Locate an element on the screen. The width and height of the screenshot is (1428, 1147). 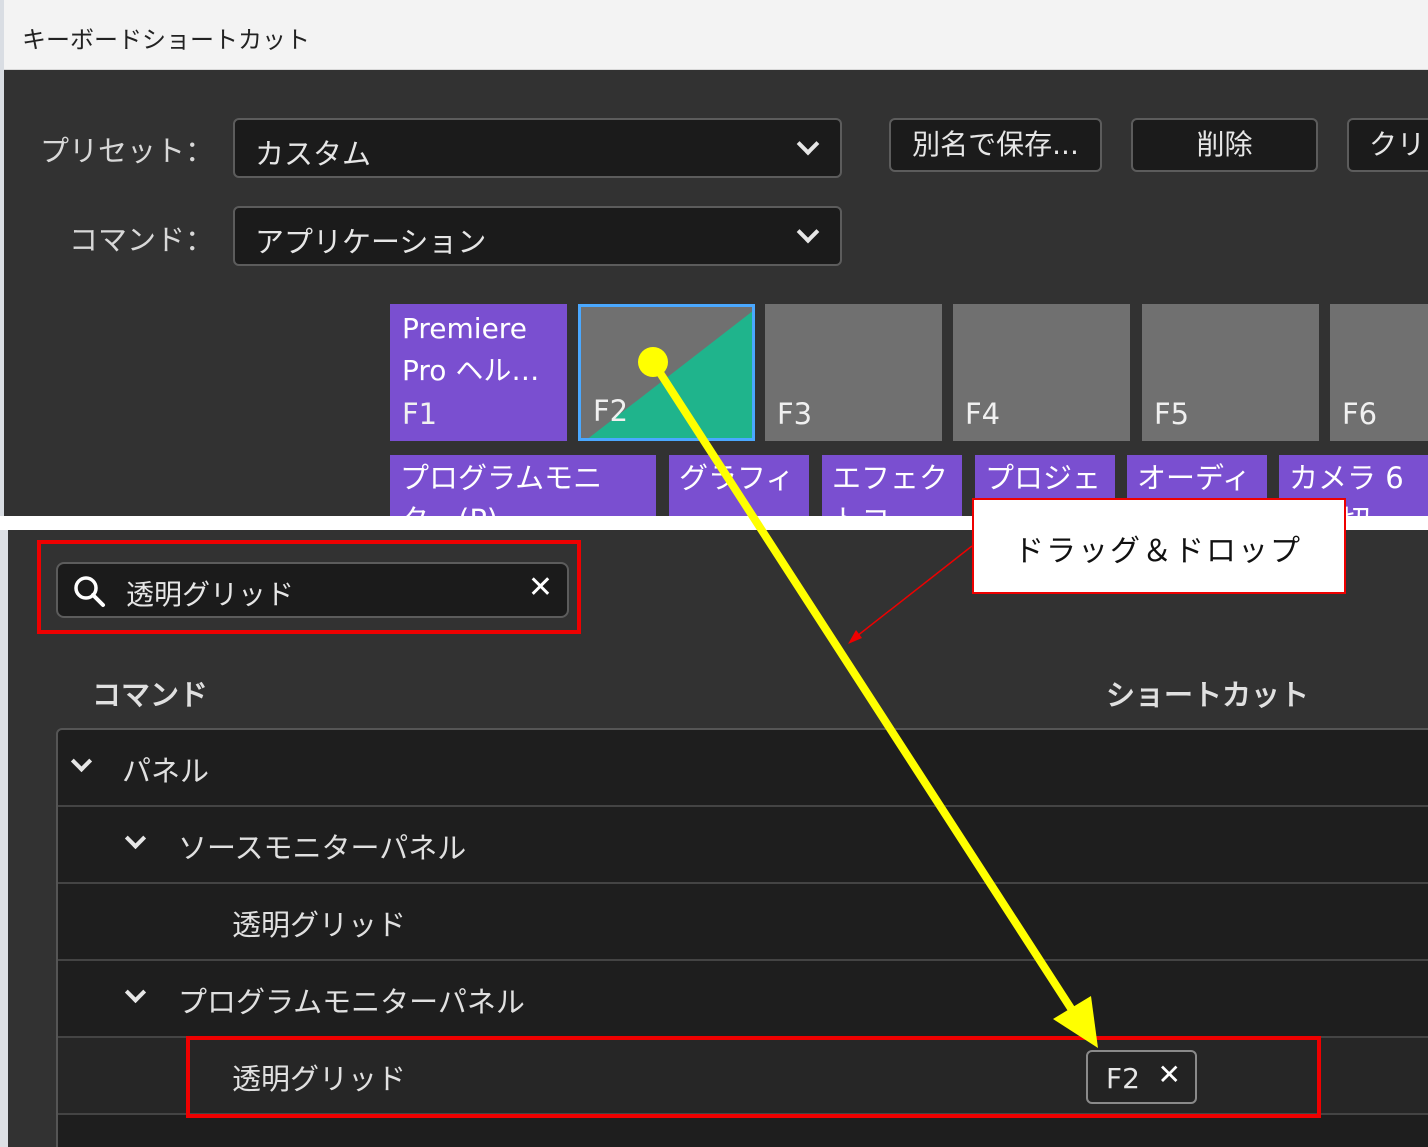
search-highlight-box is located at coordinates (309, 587).